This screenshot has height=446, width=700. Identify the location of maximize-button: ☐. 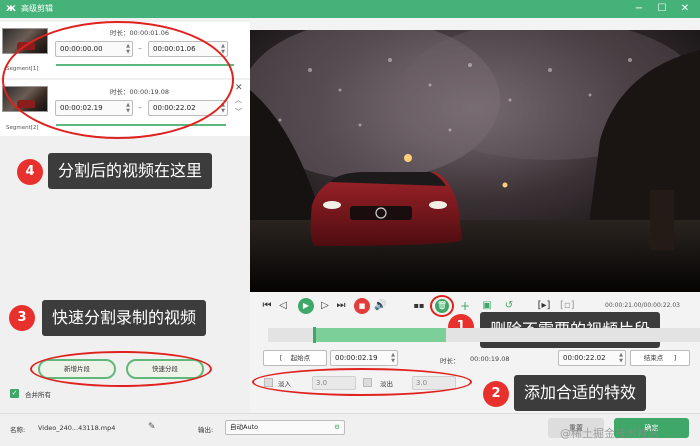
(662, 9).